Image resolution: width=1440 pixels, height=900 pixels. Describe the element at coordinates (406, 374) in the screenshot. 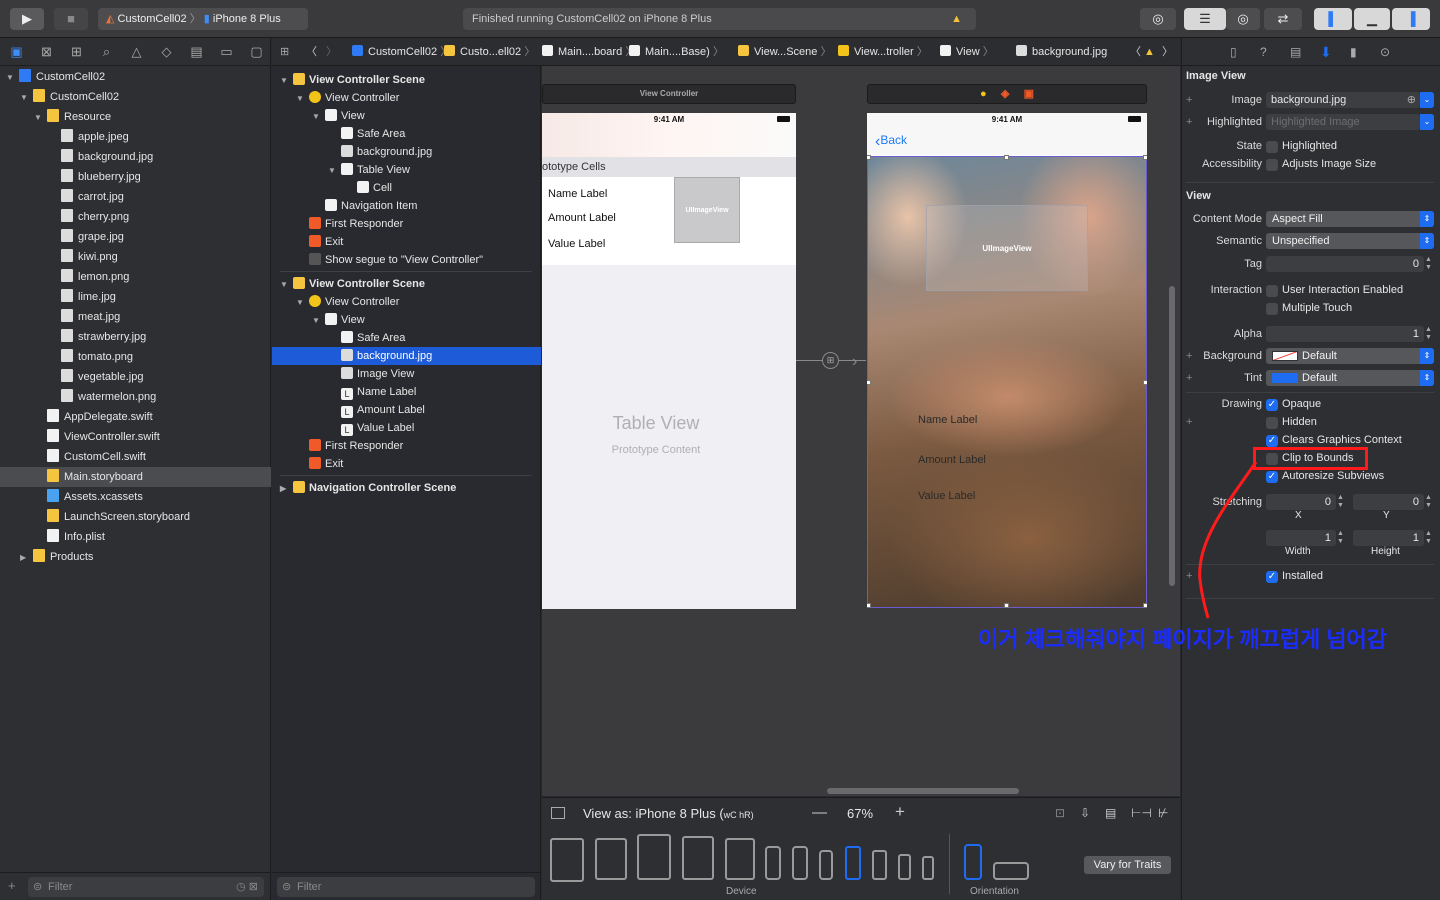

I see `outline-item: Image View` at that location.